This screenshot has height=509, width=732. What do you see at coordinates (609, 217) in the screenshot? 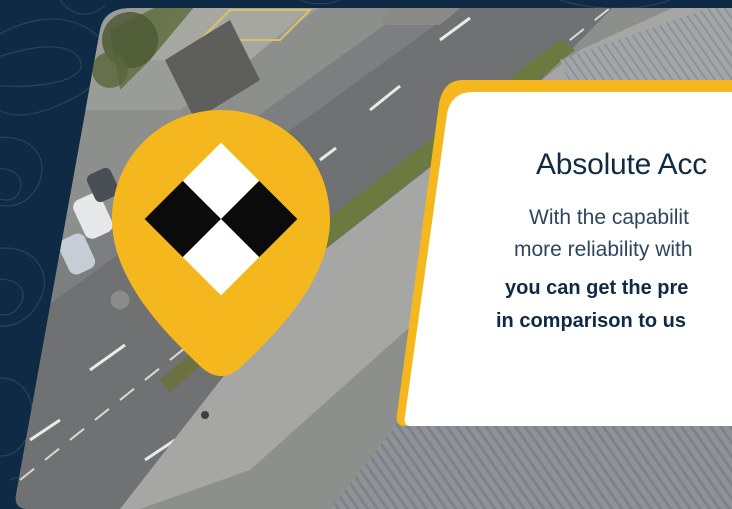
I see `card-body-line-1: With the capabilit` at bounding box center [609, 217].